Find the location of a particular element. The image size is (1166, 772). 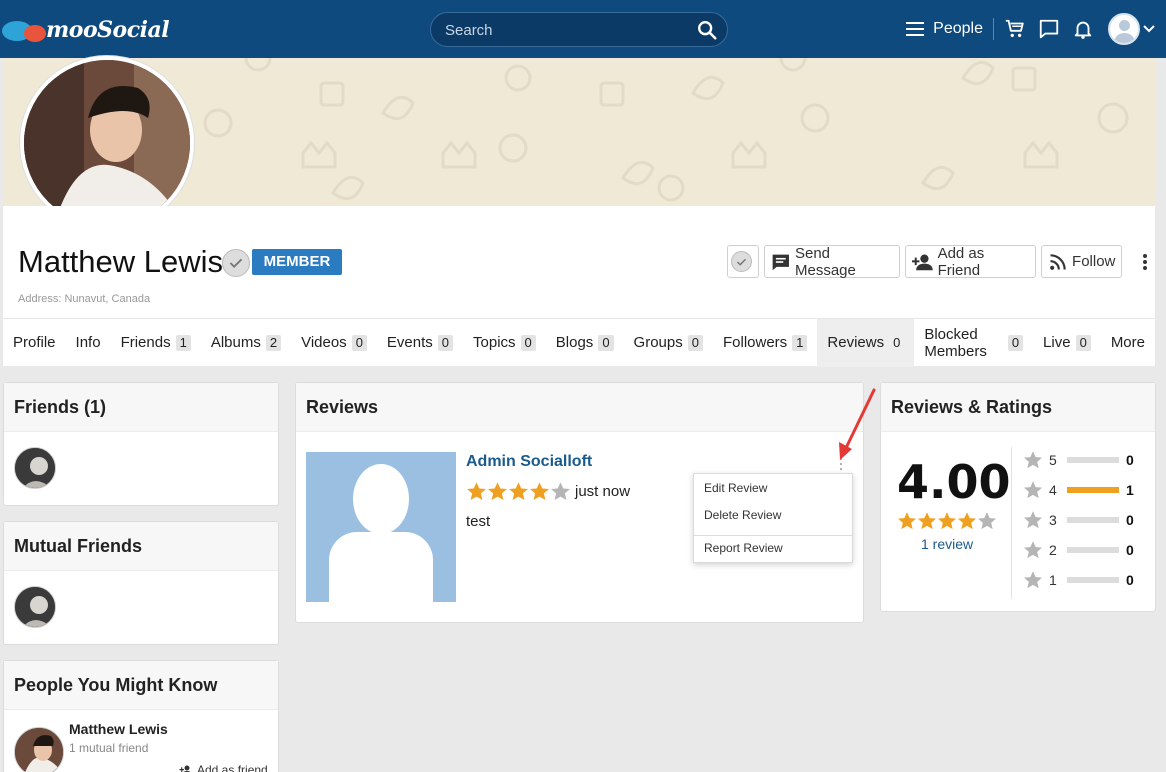

send-message-button: Send Message is located at coordinates (832, 262).